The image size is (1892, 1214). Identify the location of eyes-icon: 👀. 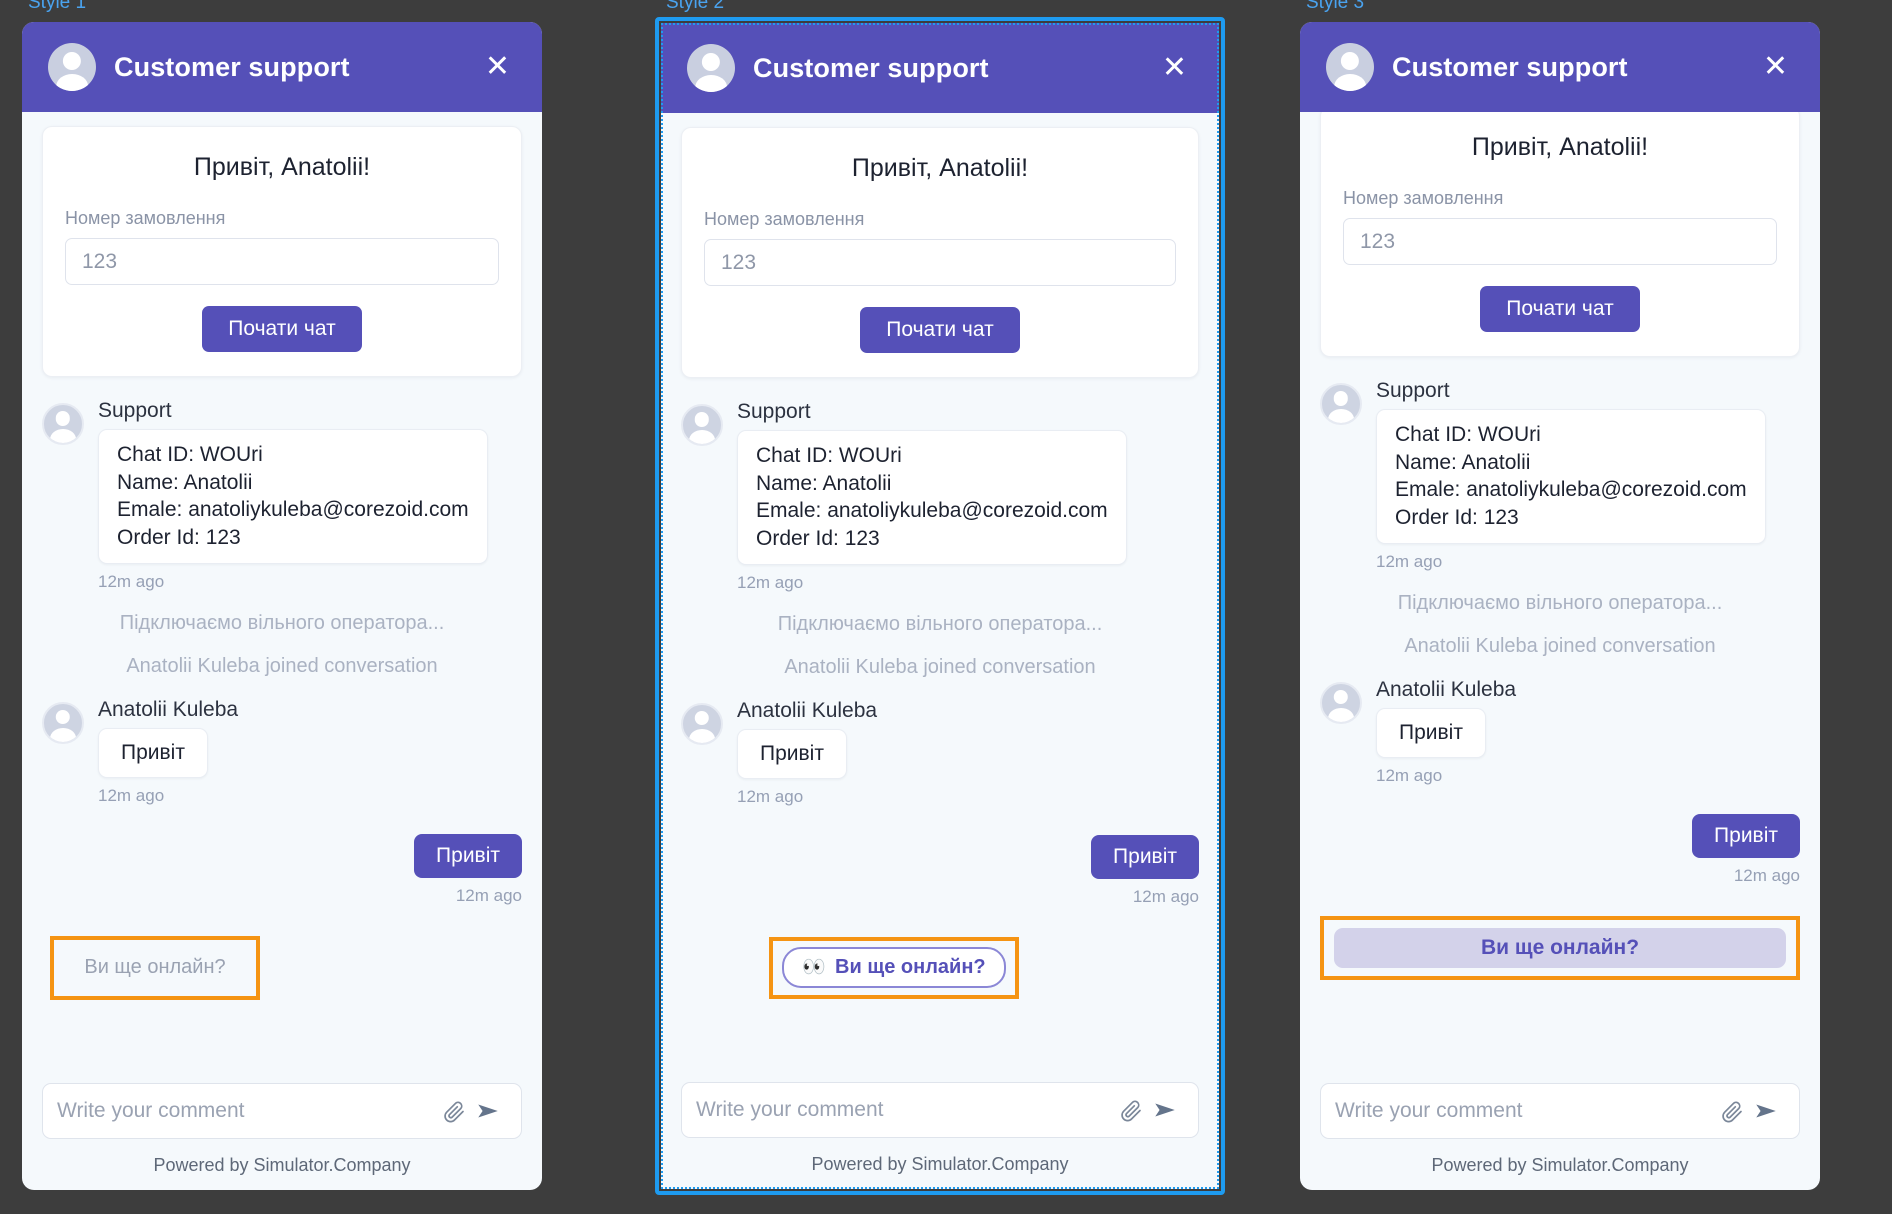
(814, 968).